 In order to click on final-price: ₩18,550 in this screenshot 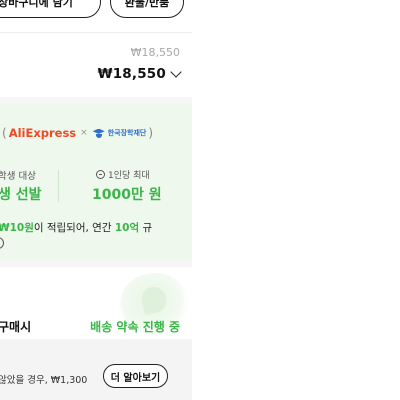, I will do `click(131, 74)`.